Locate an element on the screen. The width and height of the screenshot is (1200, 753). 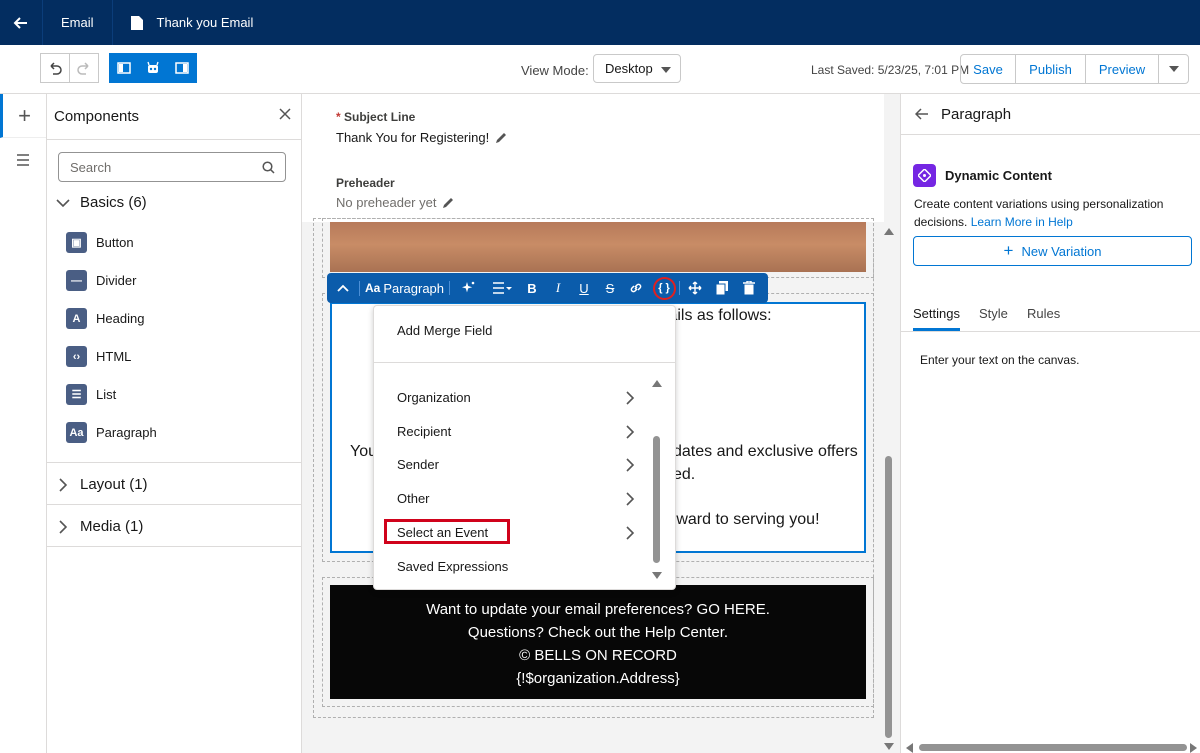
undo-redo-group is located at coordinates (69, 68).